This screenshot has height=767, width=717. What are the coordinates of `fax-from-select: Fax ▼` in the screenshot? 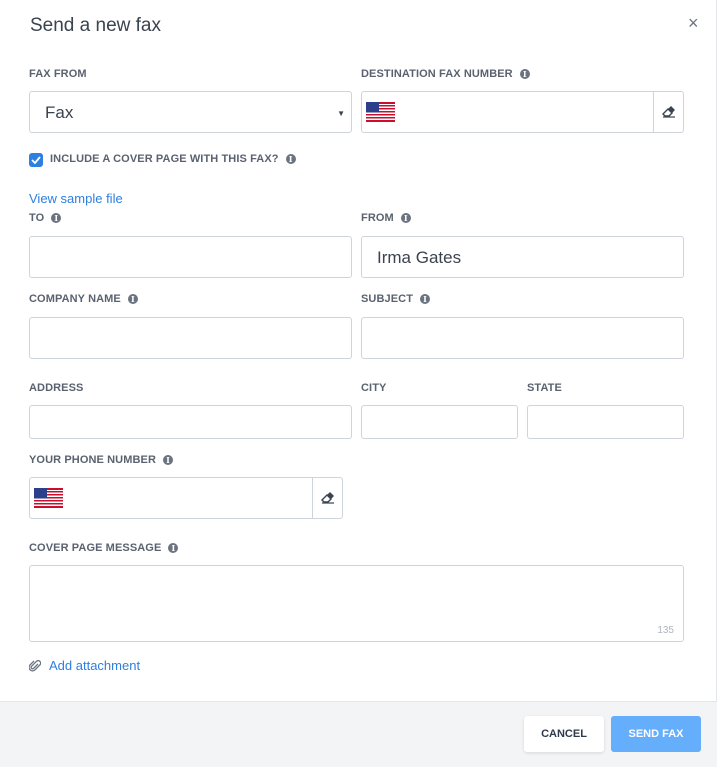 It's located at (190, 112).